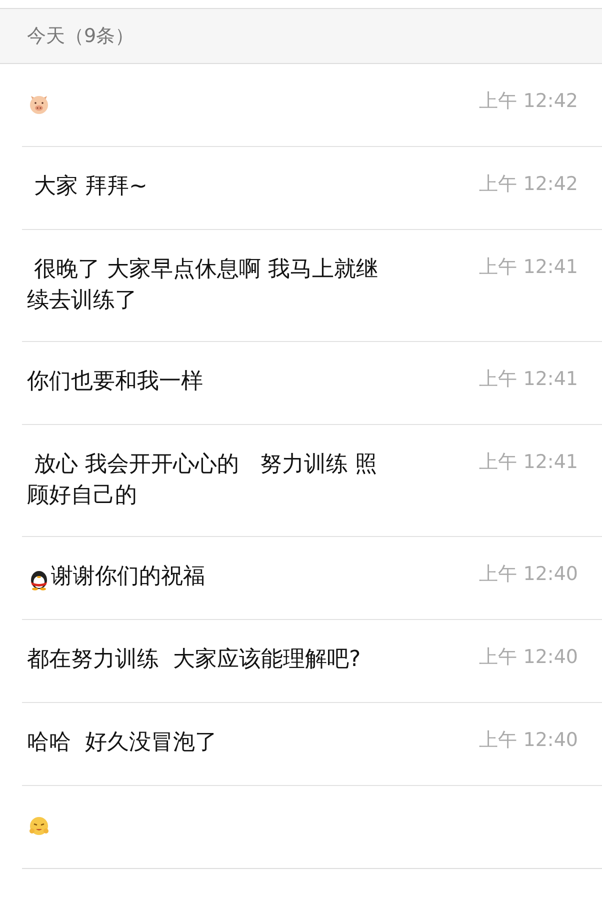 Image resolution: width=602 pixels, height=903 pixels. What do you see at coordinates (312, 187) in the screenshot?
I see `message-row: 大家 拜拜~ 上午 12:42` at bounding box center [312, 187].